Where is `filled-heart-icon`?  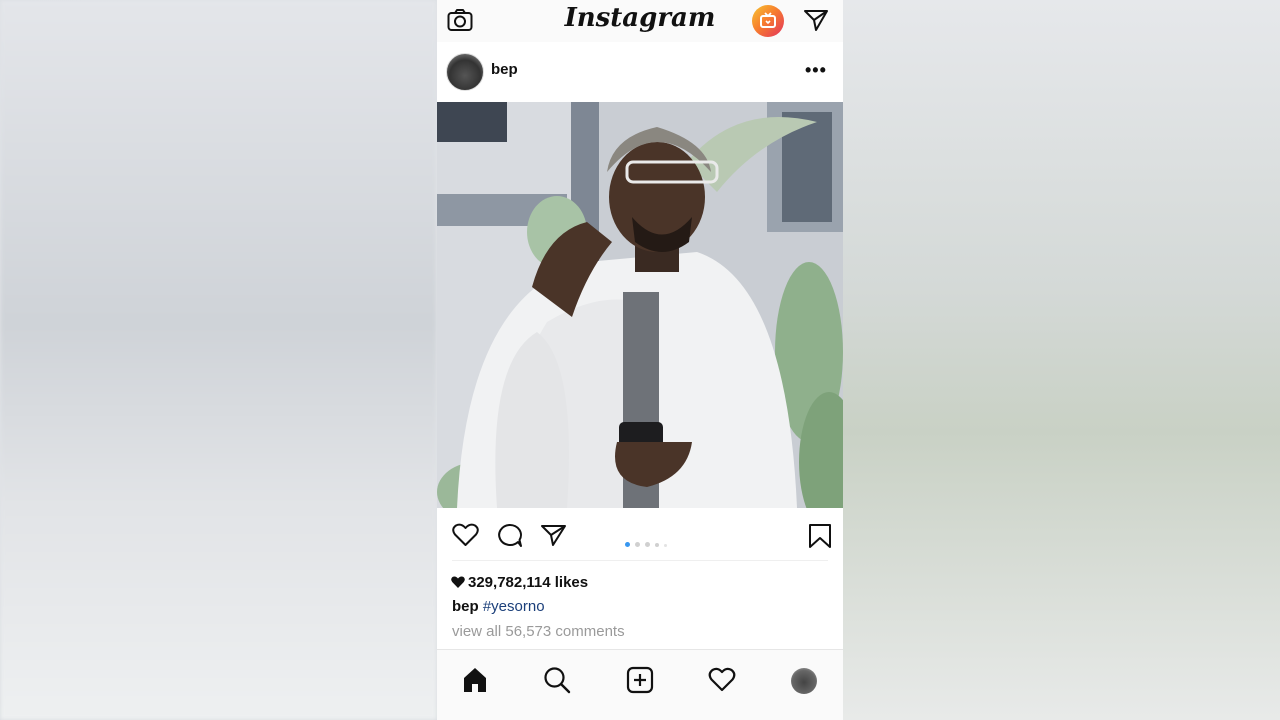 filled-heart-icon is located at coordinates (458, 582).